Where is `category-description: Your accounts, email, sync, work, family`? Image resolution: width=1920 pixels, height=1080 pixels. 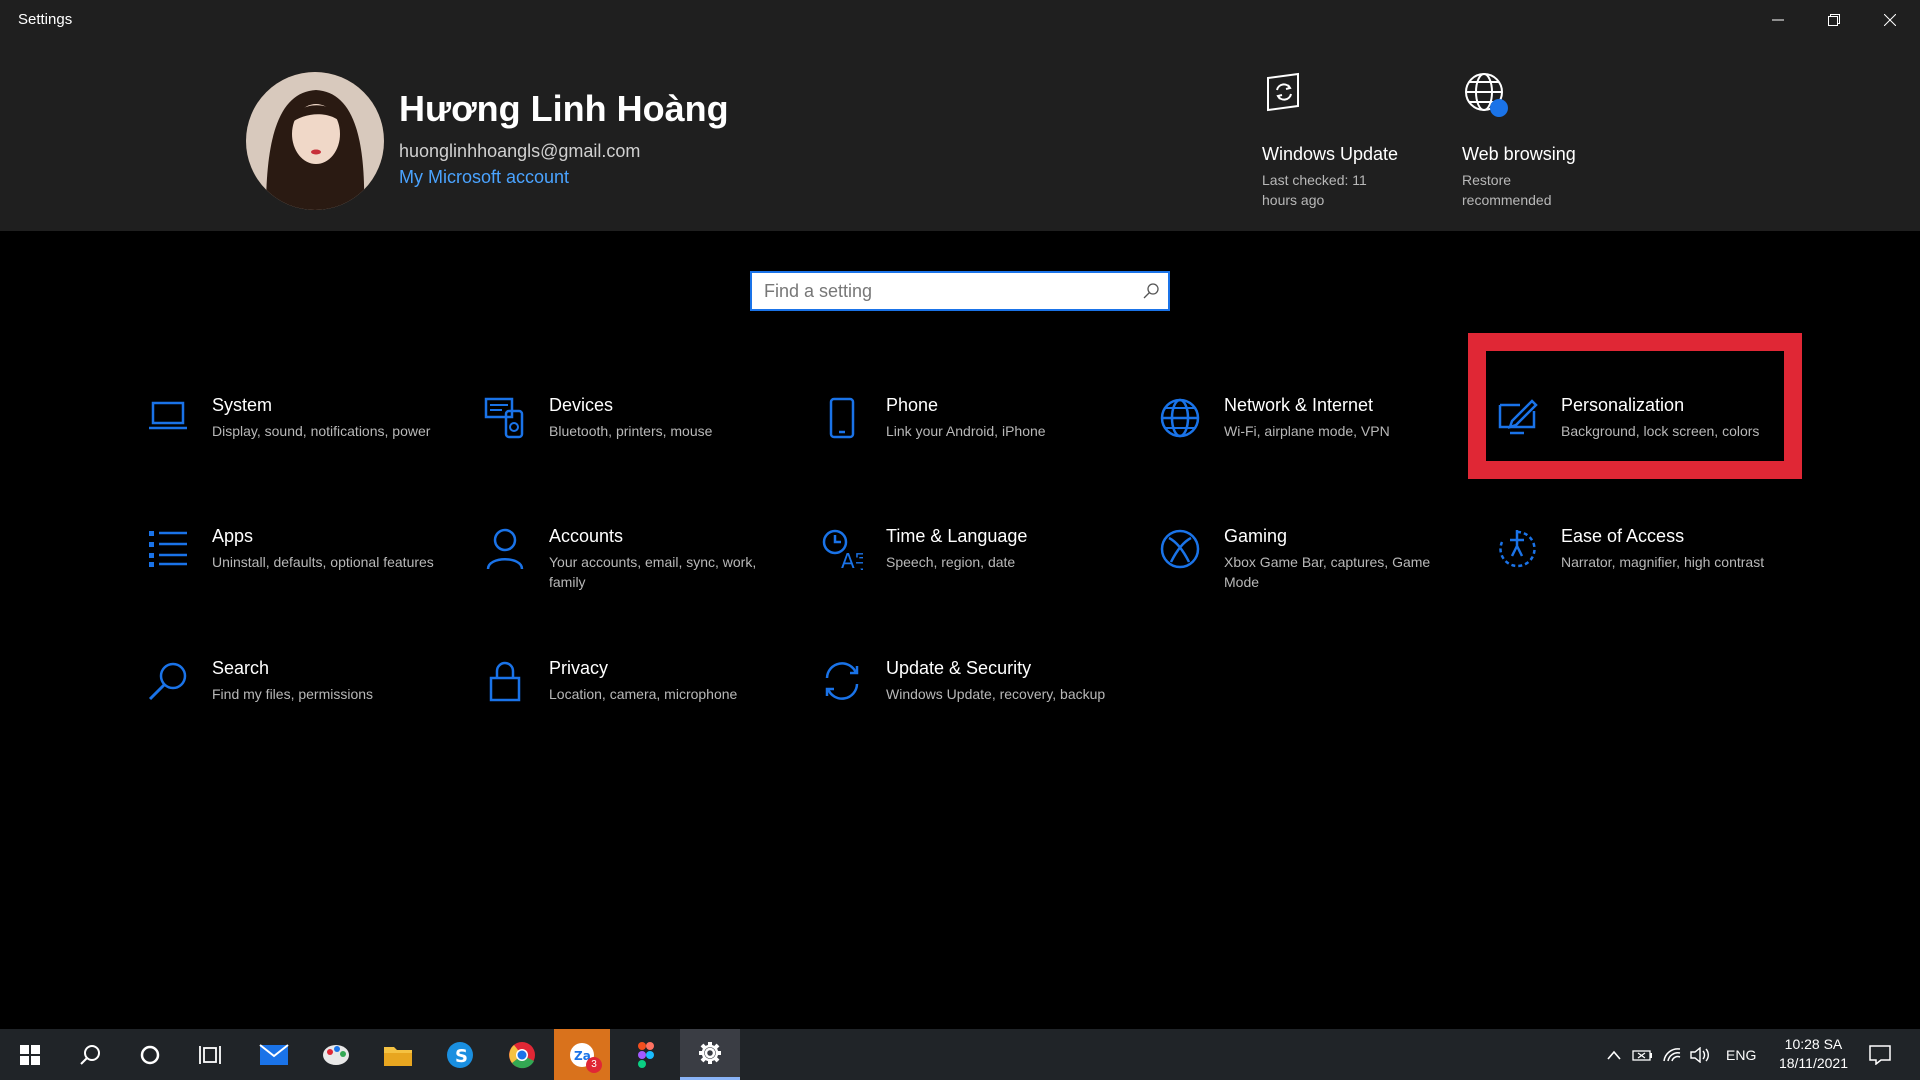
category-description: Your accounts, email, sync, work, family is located at coordinates (653, 572).